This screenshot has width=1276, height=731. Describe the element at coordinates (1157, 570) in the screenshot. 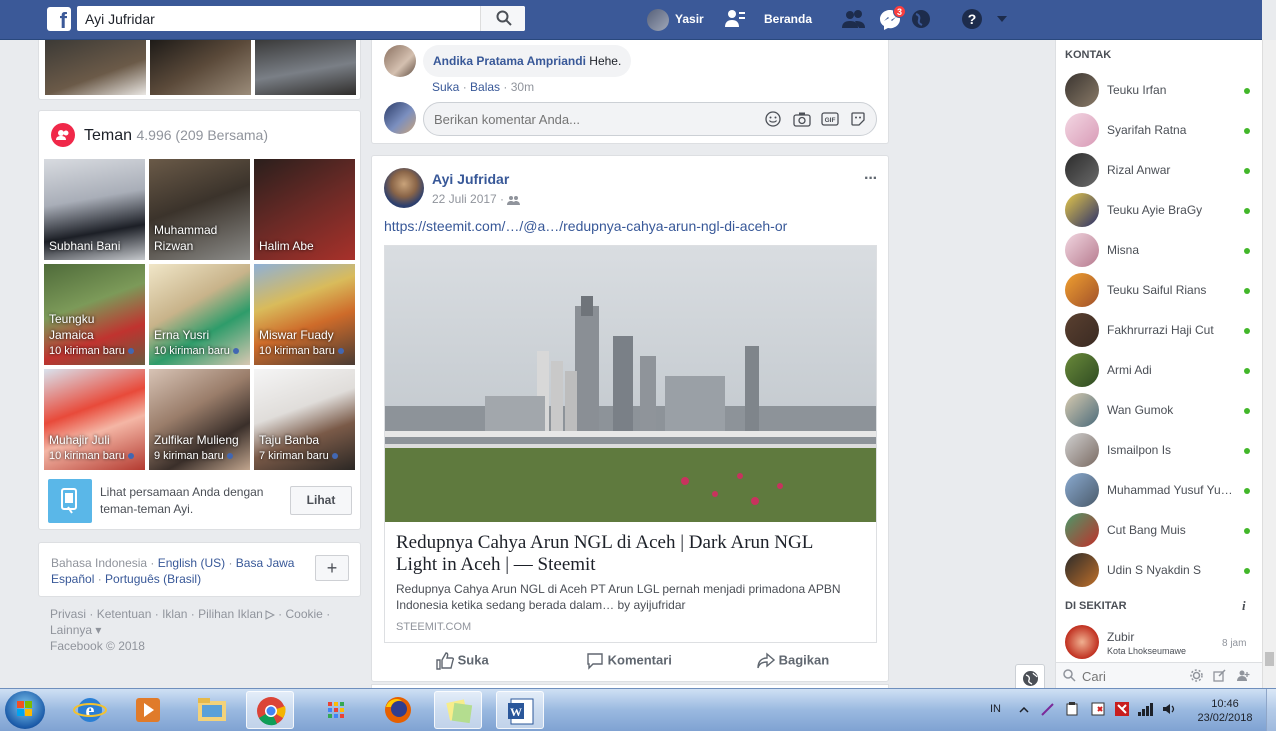

I see `contact-item: Udin S Nyakdin S` at that location.